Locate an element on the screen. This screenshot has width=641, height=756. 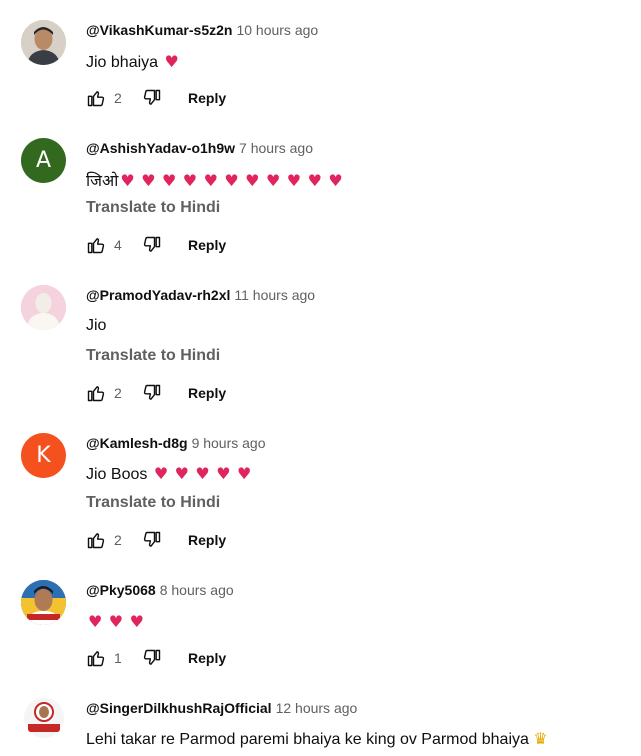
author-name: @AshishYadav-o1h9w is located at coordinates (160, 148).